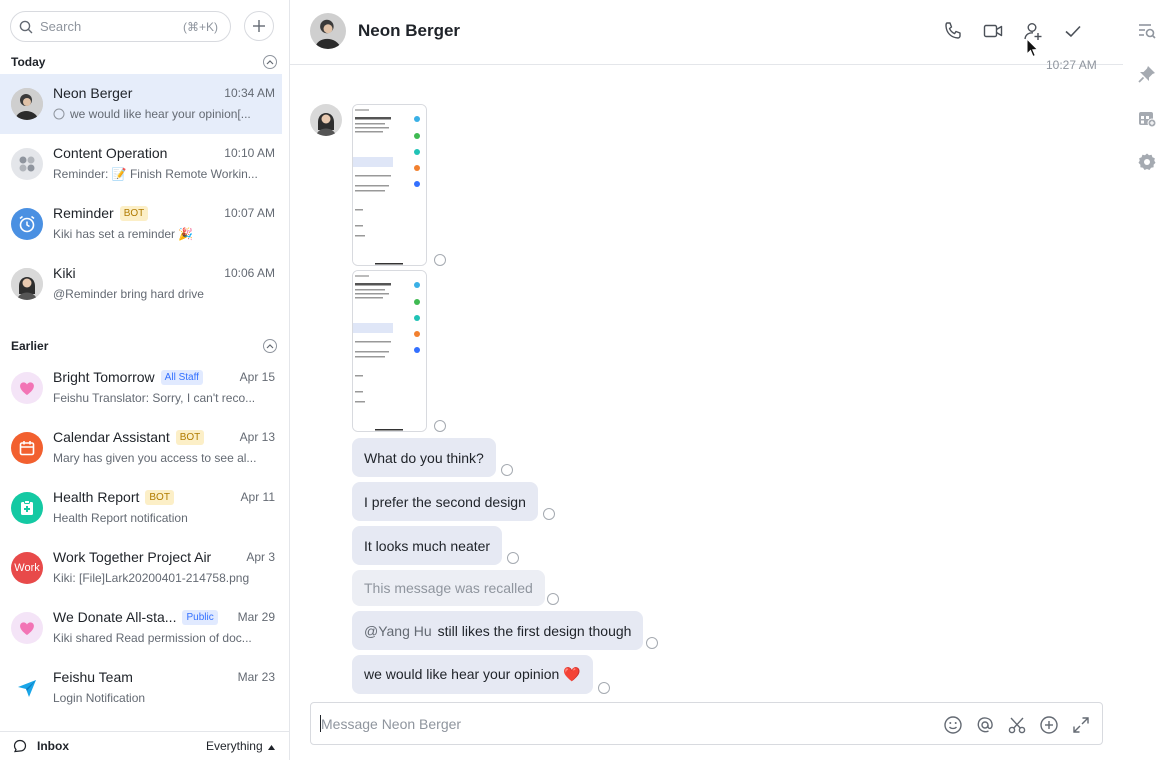  I want to click on new-conversation-button, so click(259, 26).